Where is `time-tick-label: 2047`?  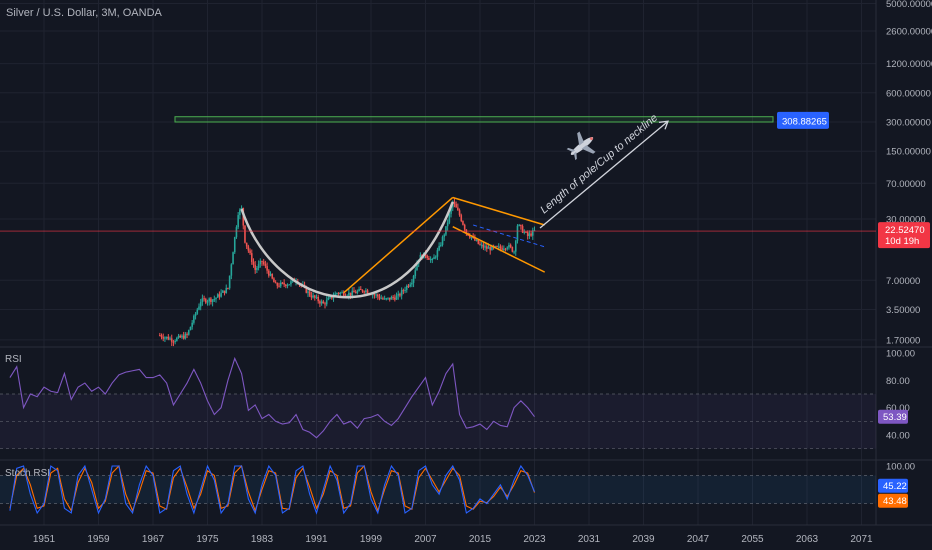
time-tick-label: 2047 is located at coordinates (698, 539).